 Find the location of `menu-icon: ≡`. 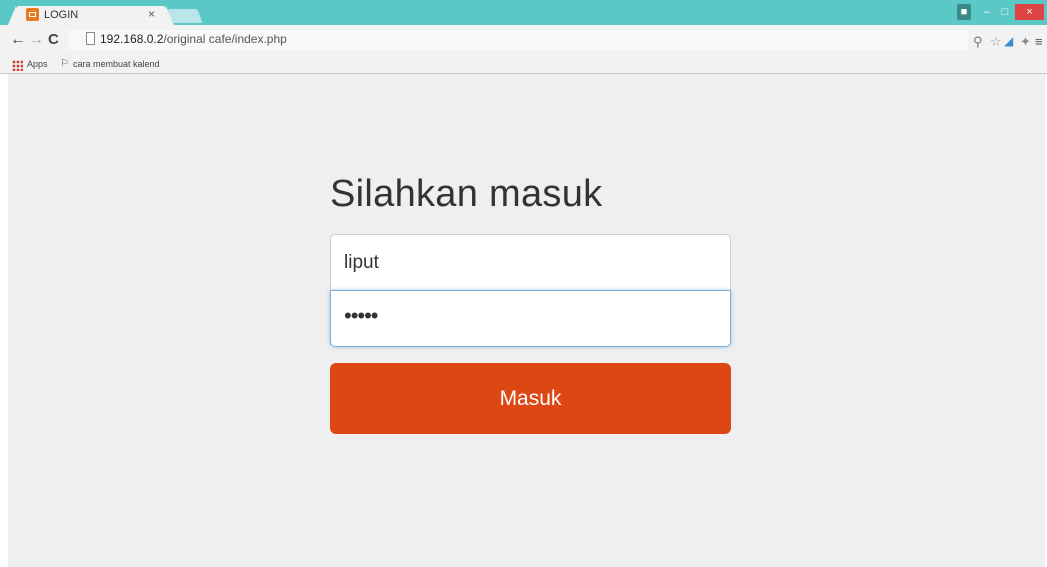

menu-icon: ≡ is located at coordinates (1039, 41).